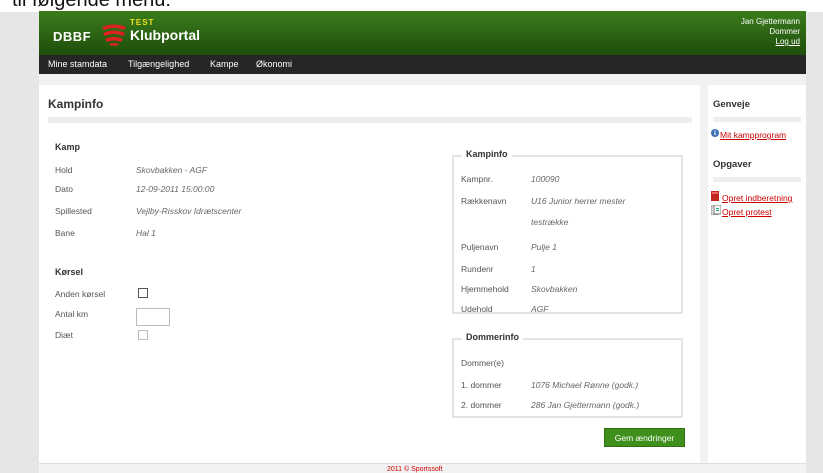 This screenshot has width=823, height=473. Describe the element at coordinates (482, 363) in the screenshot. I see `dommere-label: Dommer(e)` at that location.